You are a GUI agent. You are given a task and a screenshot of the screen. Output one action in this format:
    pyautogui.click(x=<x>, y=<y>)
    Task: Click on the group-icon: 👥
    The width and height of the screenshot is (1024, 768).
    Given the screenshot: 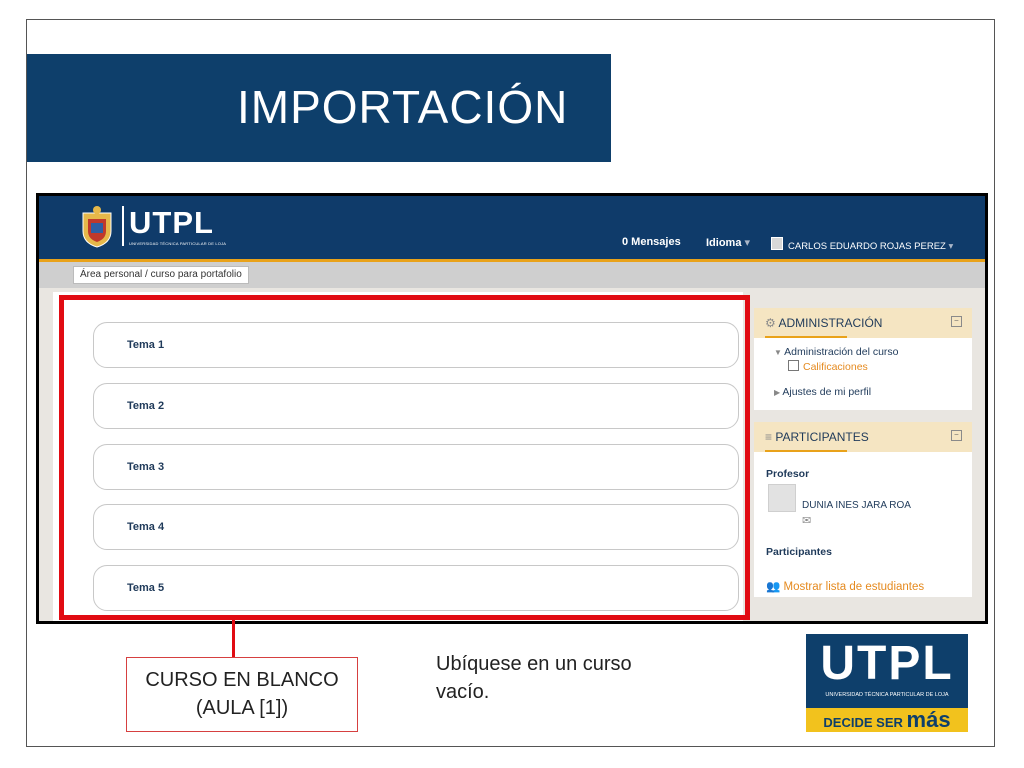 What is the action you would take?
    pyautogui.click(x=775, y=587)
    